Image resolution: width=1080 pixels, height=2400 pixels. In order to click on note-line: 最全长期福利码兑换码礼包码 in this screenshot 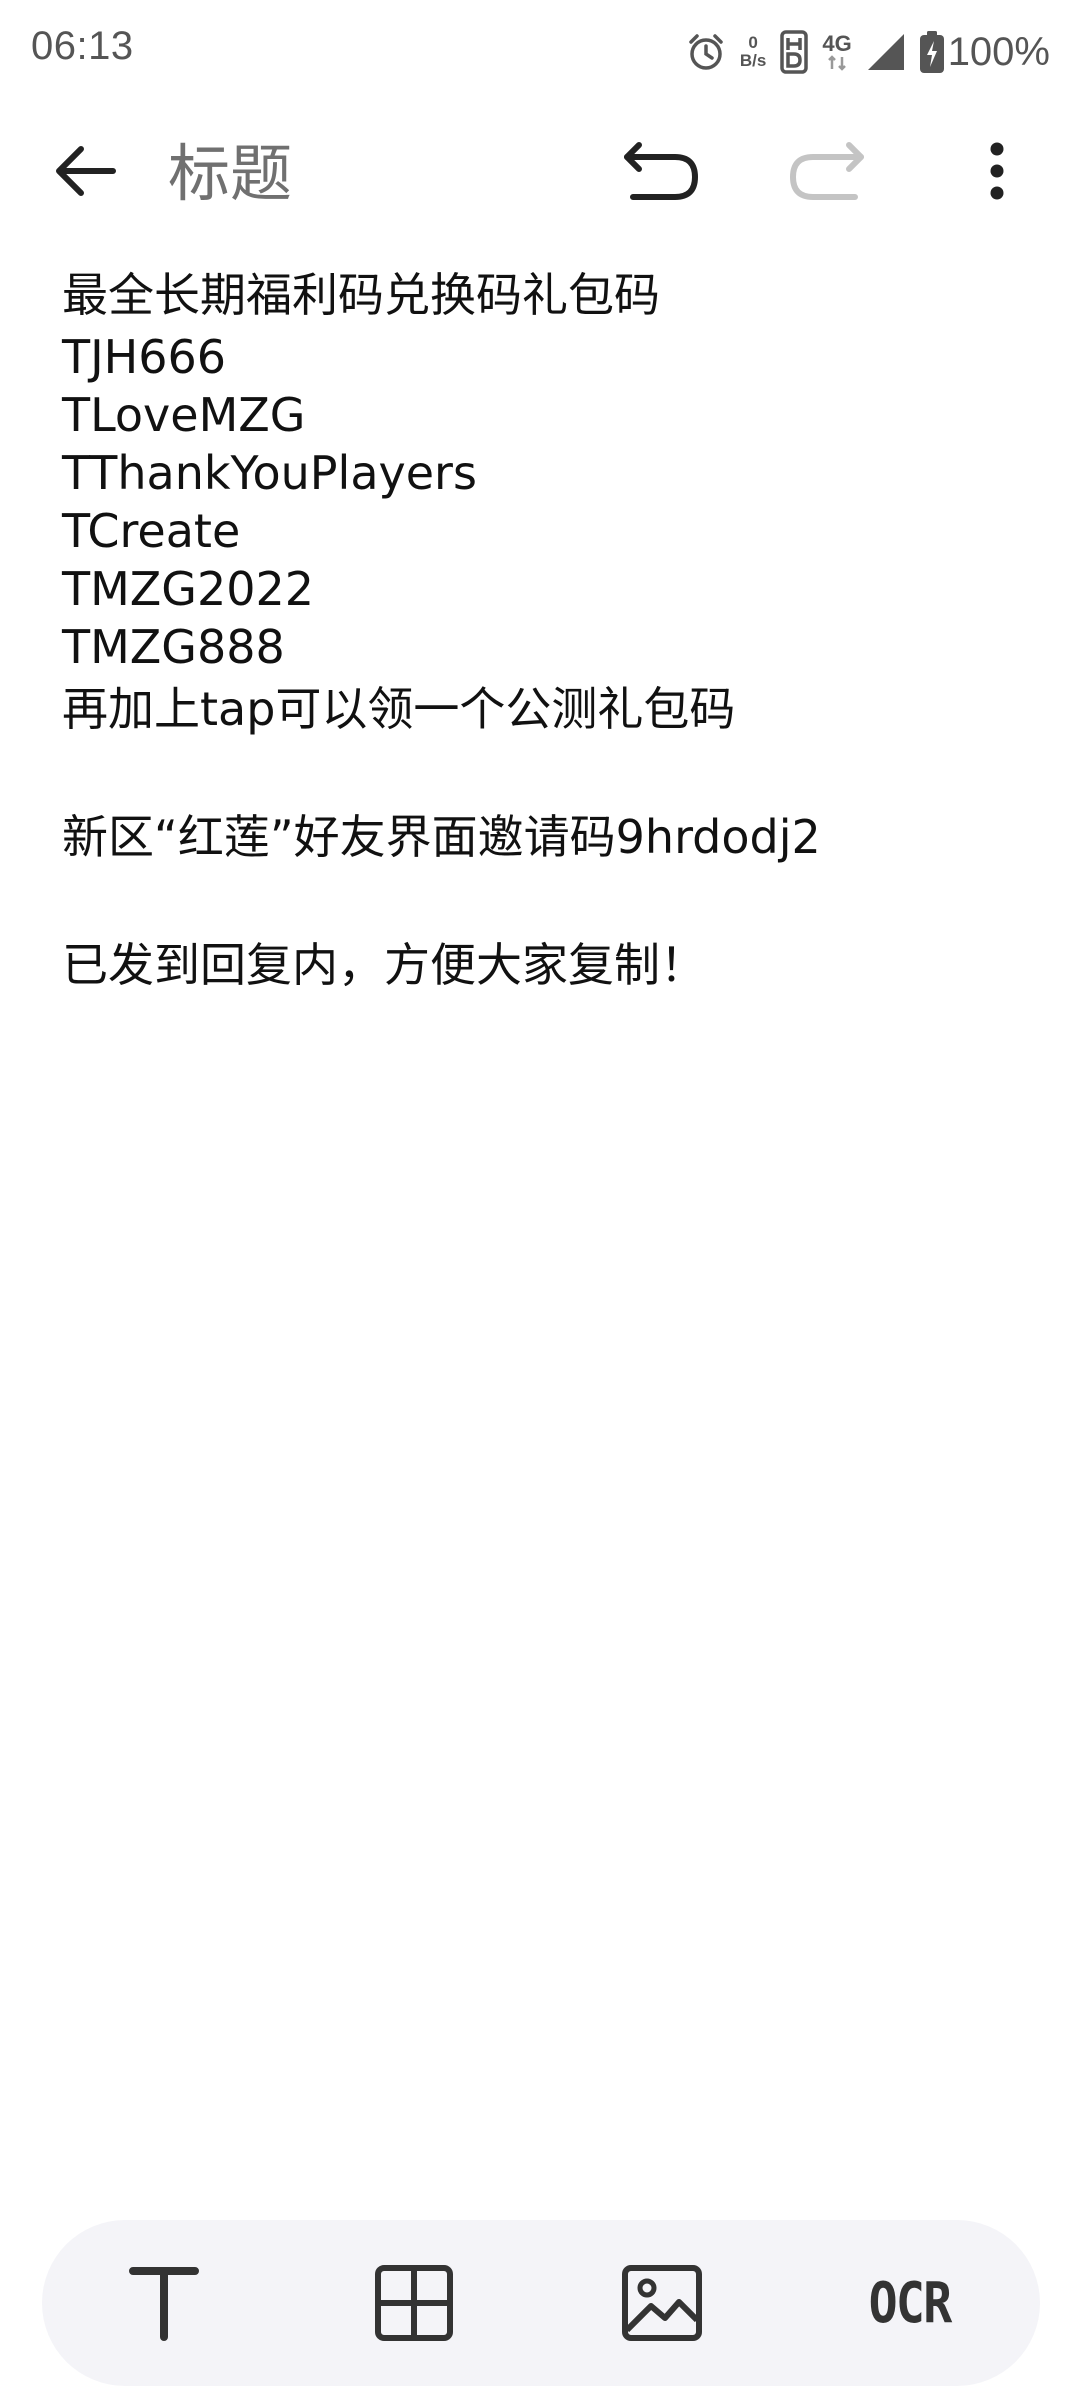, I will do `click(361, 295)`.